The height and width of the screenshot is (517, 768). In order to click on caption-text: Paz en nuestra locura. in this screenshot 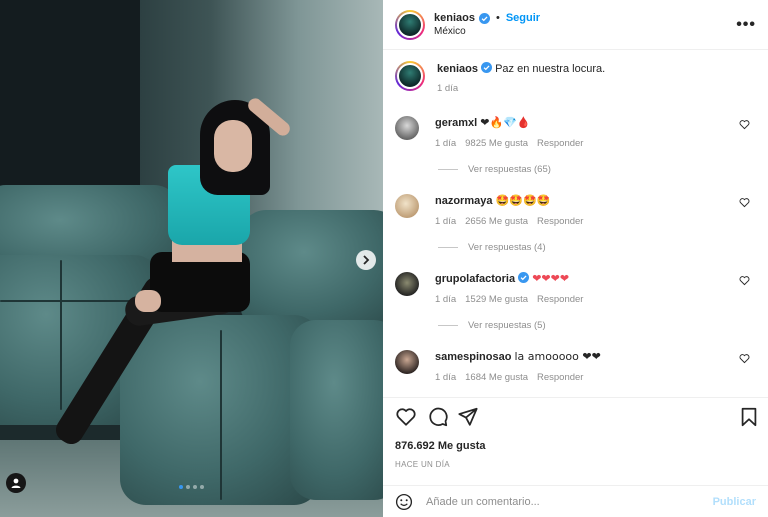, I will do `click(550, 69)`.